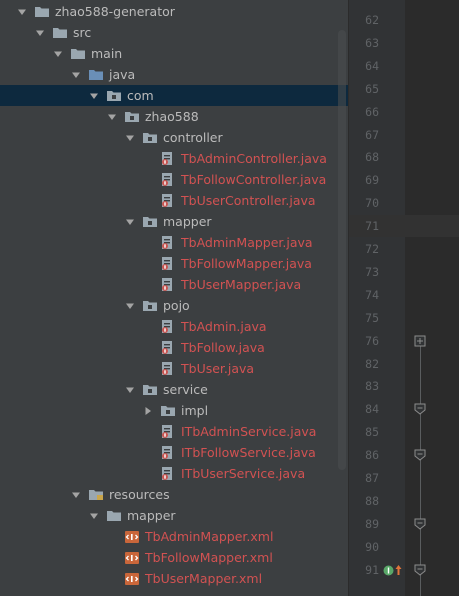 Image resolution: width=459 pixels, height=596 pixels. What do you see at coordinates (174, 410) in the screenshot?
I see `tree-folder-item: impl` at bounding box center [174, 410].